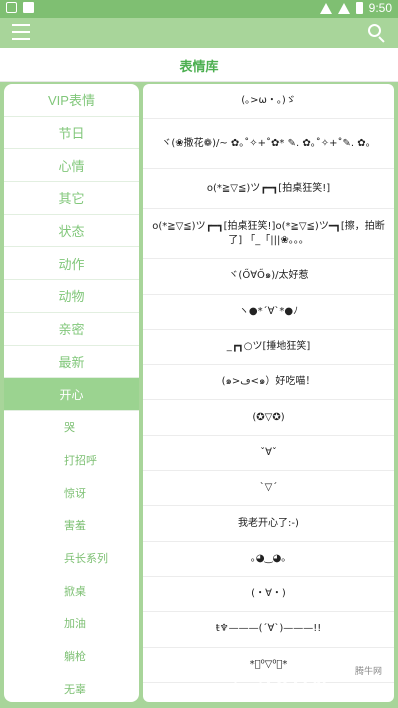  Describe the element at coordinates (71, 133) in the screenshot. I see `sidebar-item-festival: 节日` at that location.